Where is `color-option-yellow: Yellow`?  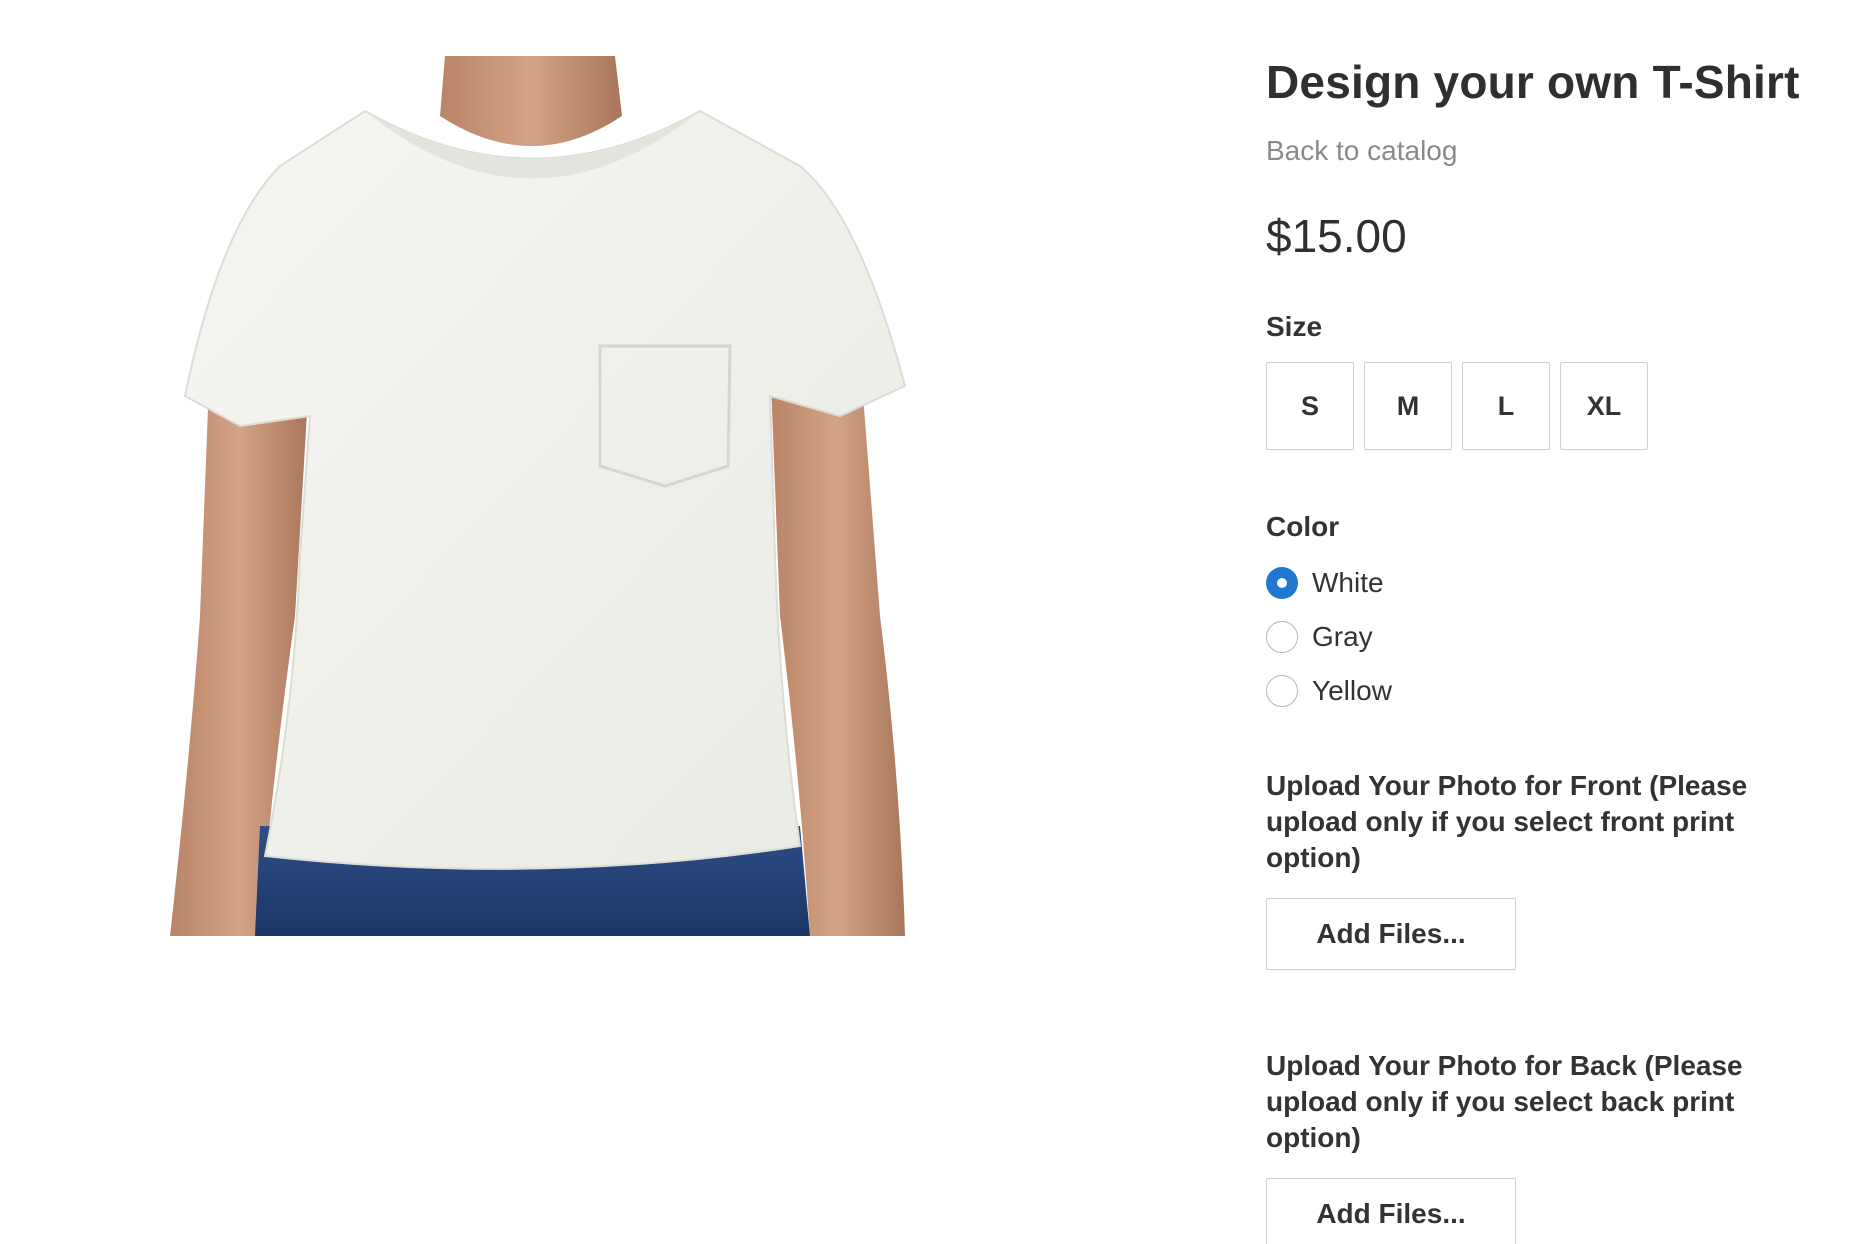 color-option-yellow: Yellow is located at coordinates (1546, 691).